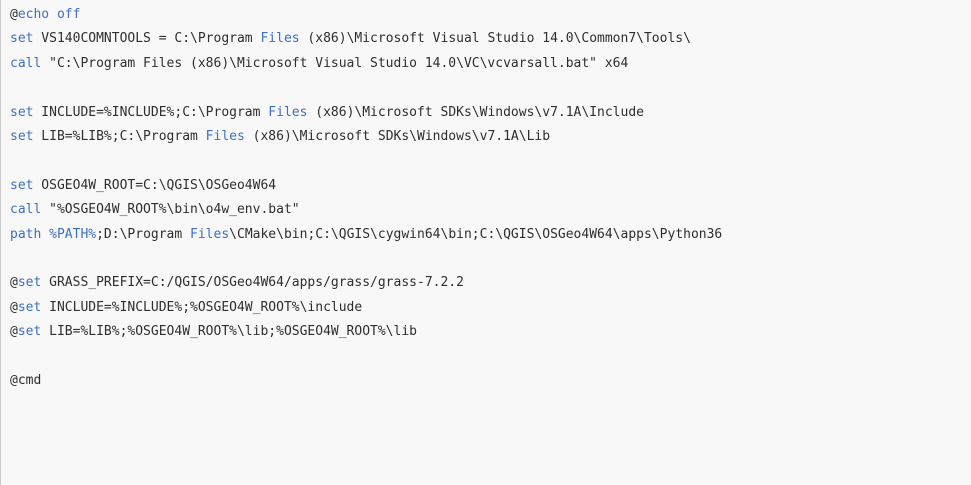 The height and width of the screenshot is (485, 971). I want to click on code-text: INCLUDE=%INCLUDE%;C:\Program, so click(151, 112).